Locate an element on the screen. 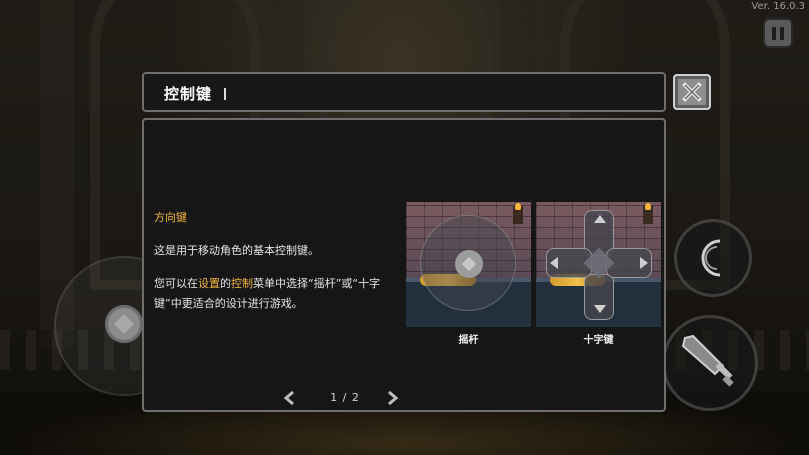 The width and height of the screenshot is (809, 455). joystick-knob-preview is located at coordinates (469, 264).